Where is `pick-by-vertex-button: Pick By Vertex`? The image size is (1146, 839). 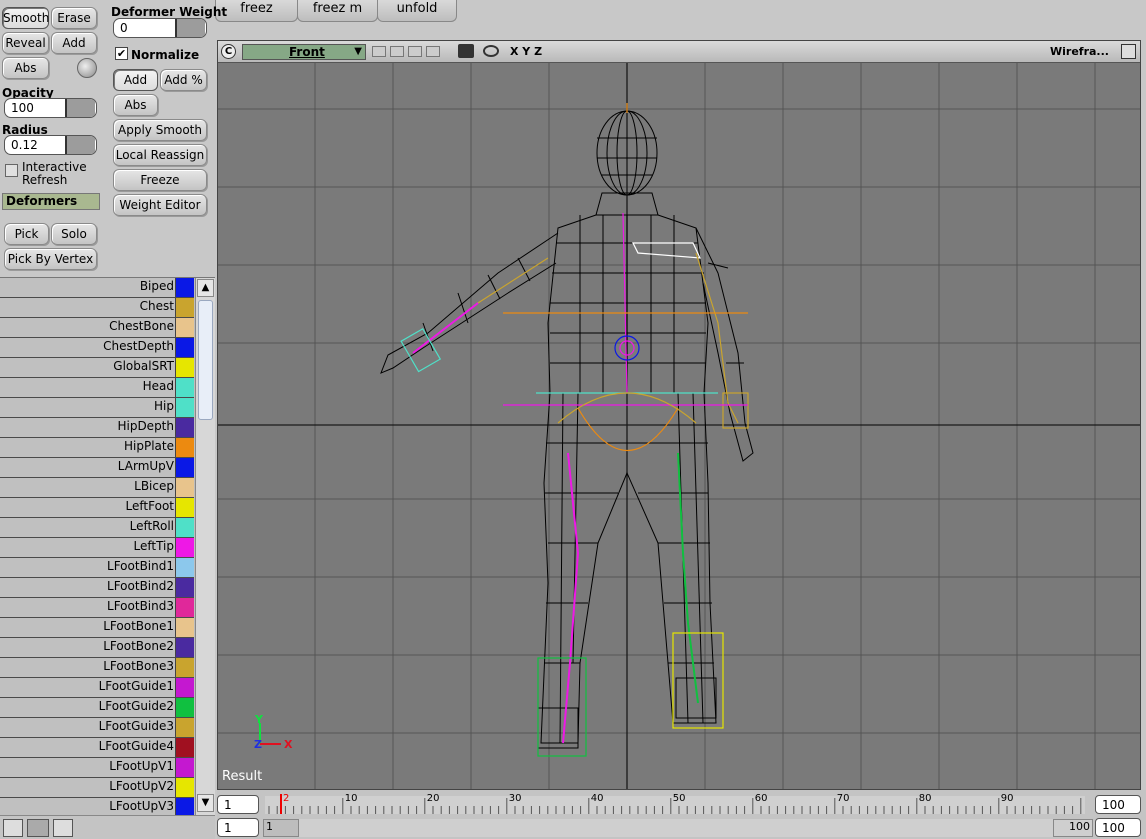 pick-by-vertex-button: Pick By Vertex is located at coordinates (50, 259).